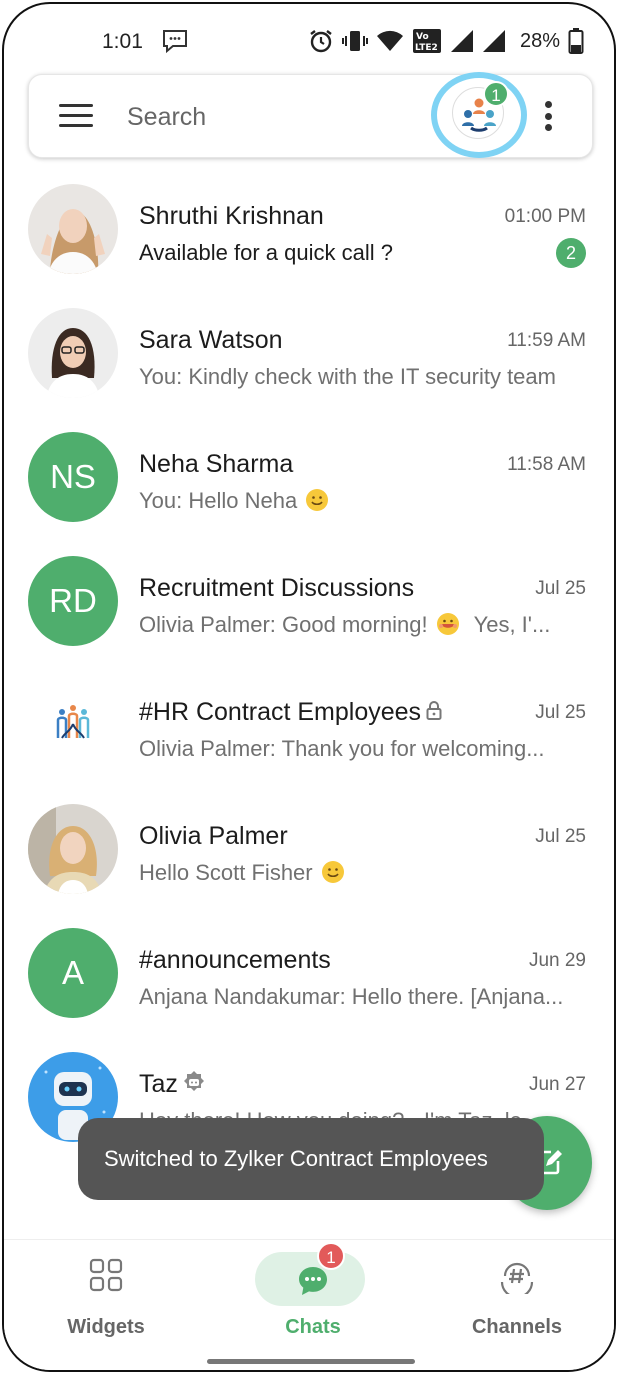 The image size is (618, 1374). Describe the element at coordinates (280, 712) in the screenshot. I see `chat-name-text: #HR Contract Employees` at that location.